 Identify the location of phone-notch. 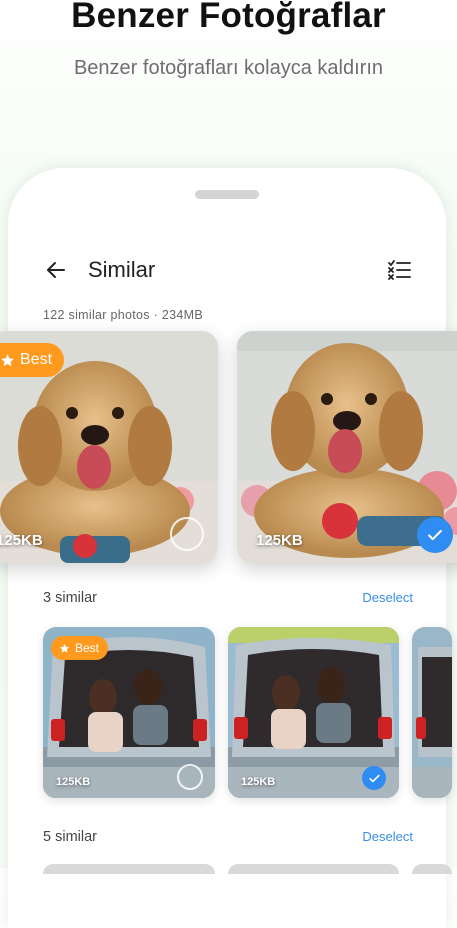
(227, 194).